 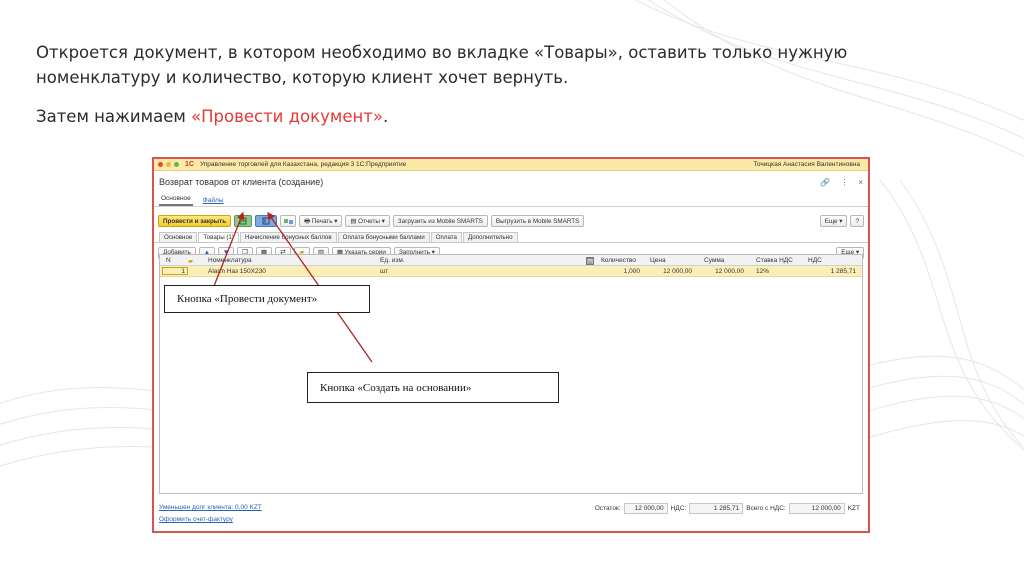 What do you see at coordinates (590, 261) in the screenshot?
I see `column-settings-icon: ▤` at bounding box center [590, 261].